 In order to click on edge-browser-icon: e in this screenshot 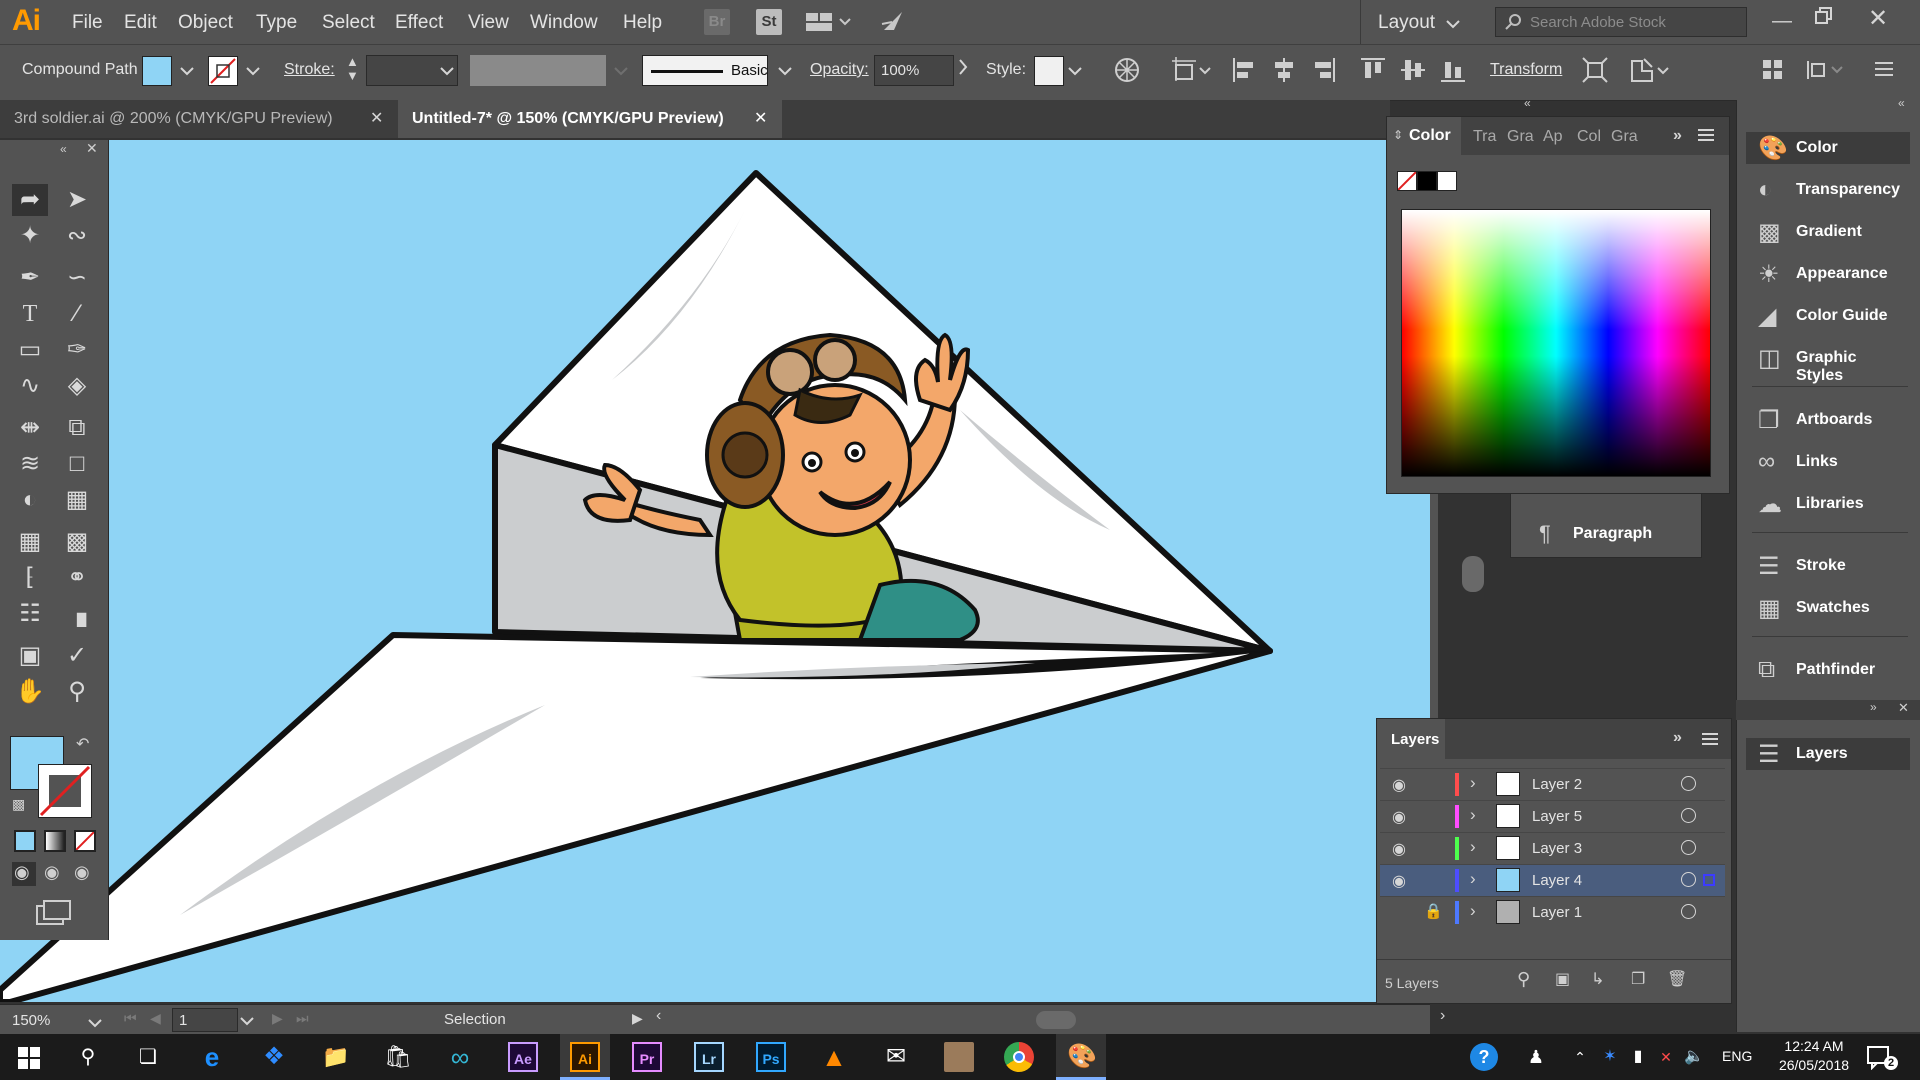, I will do `click(212, 1057)`.